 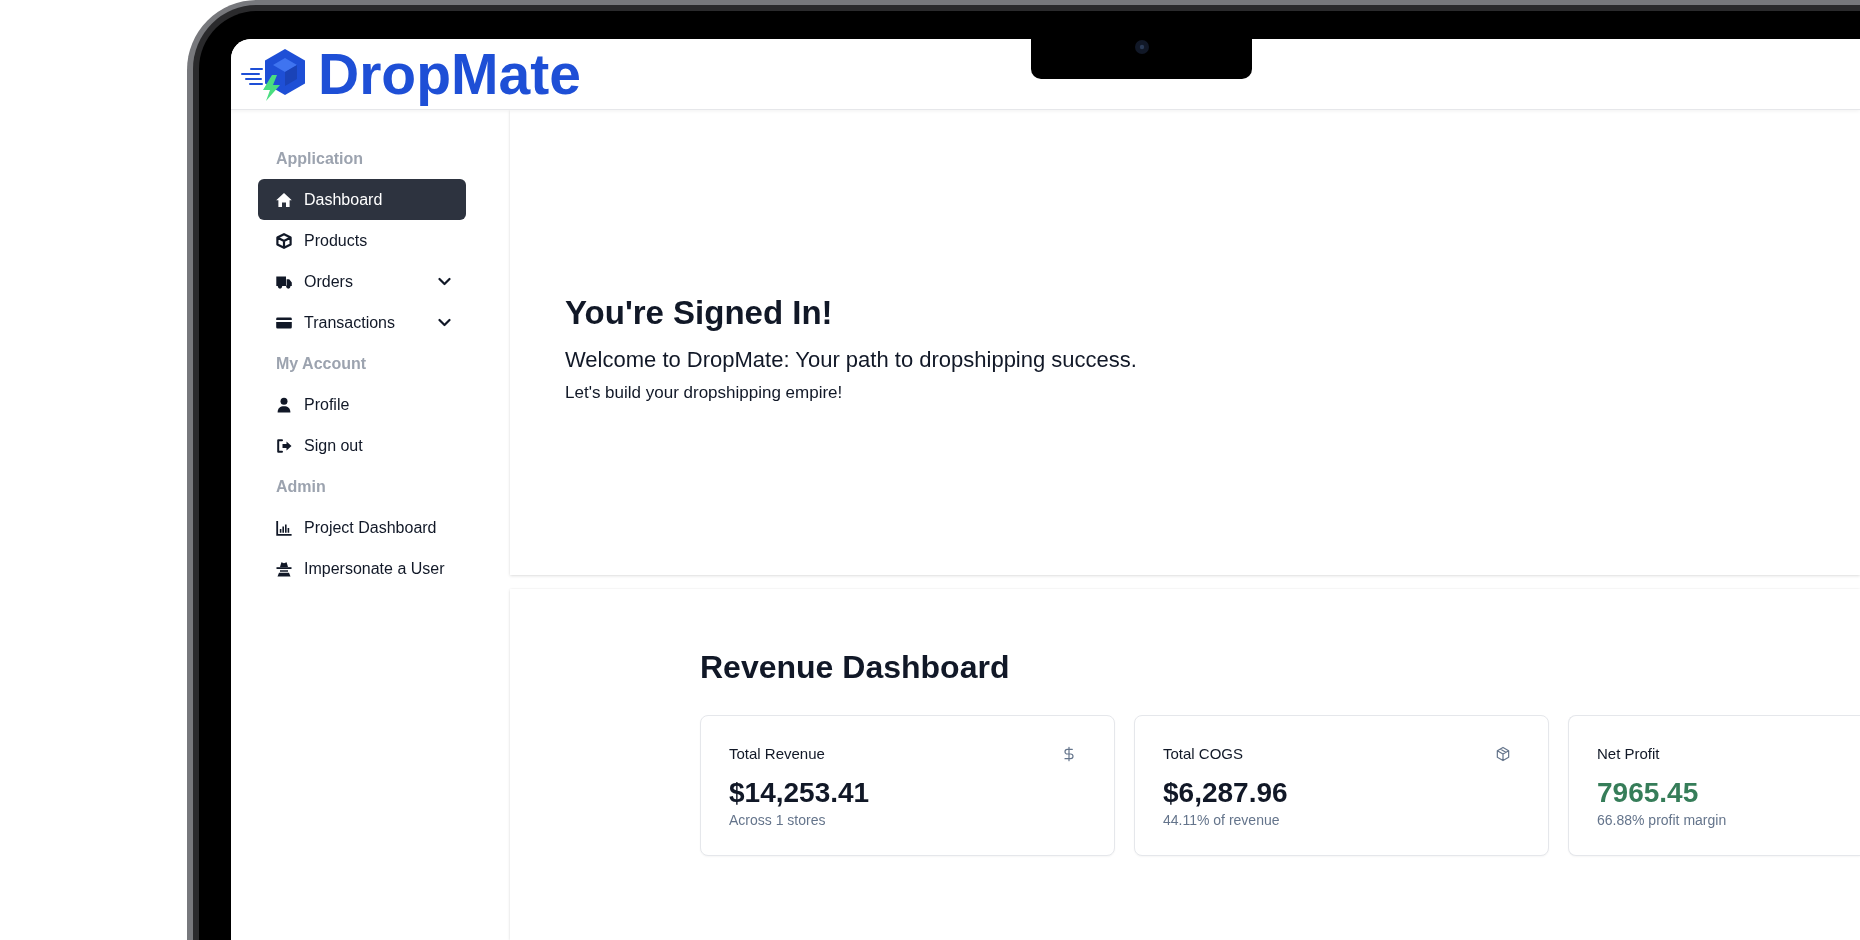 What do you see at coordinates (362, 568) in the screenshot?
I see `sidebar-item: Impersonate a User` at bounding box center [362, 568].